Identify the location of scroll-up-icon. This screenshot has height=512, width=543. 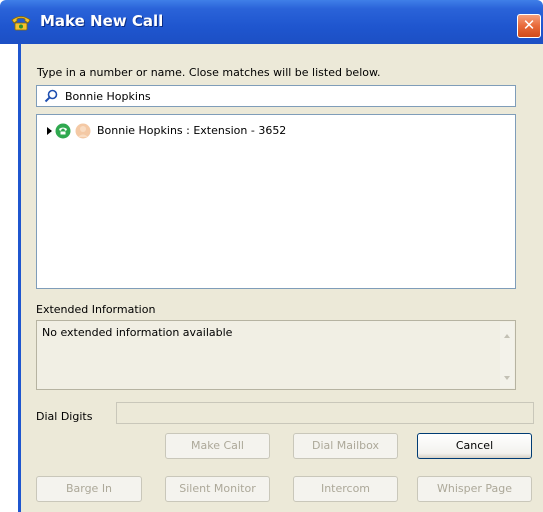
(507, 336).